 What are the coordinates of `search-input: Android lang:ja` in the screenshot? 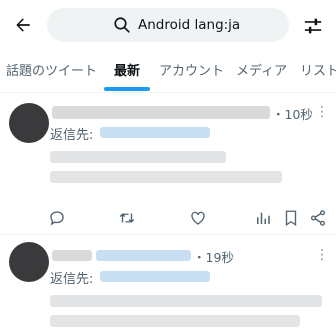 It's located at (168, 25).